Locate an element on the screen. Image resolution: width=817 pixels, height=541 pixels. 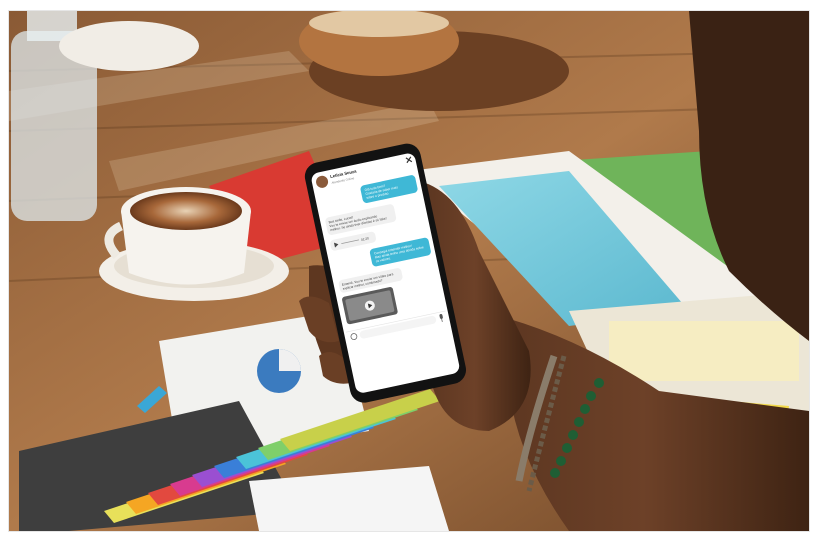
emoji-icon is located at coordinates (354, 336).